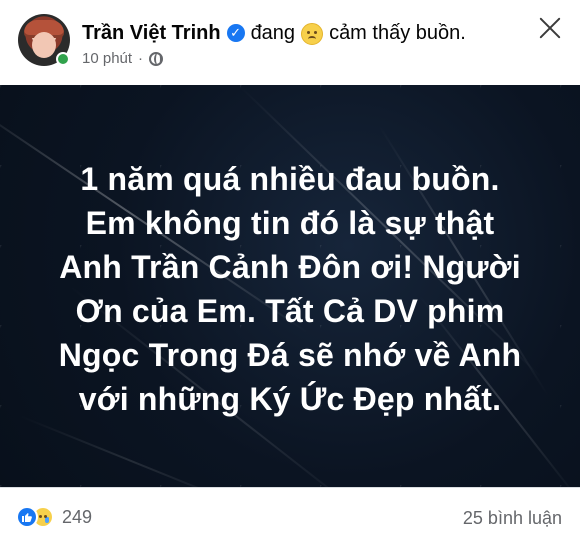  What do you see at coordinates (54, 517) in the screenshot?
I see `reactions: 249` at bounding box center [54, 517].